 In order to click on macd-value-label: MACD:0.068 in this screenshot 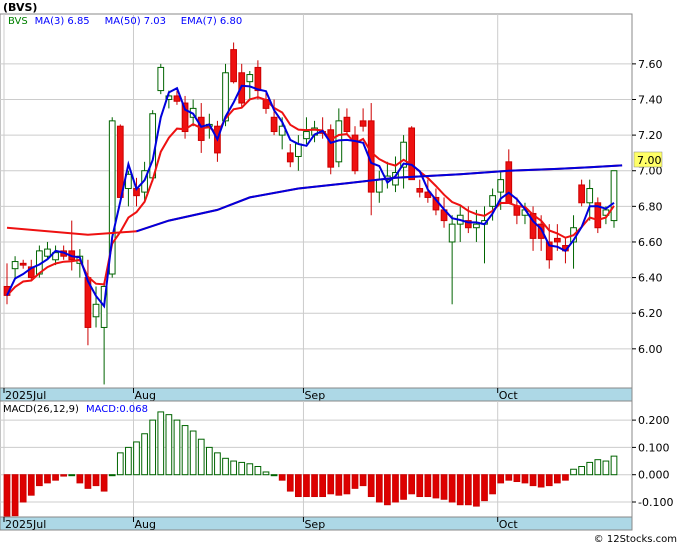, I will do `click(117, 409)`.